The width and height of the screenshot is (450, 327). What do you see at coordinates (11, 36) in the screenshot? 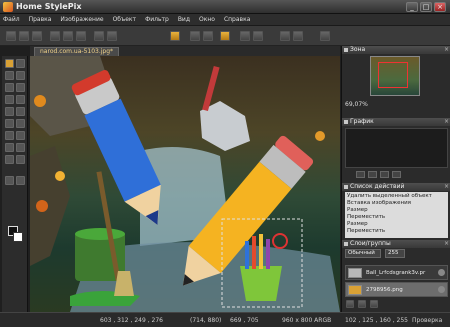
I see `new-file-icon` at bounding box center [11, 36].